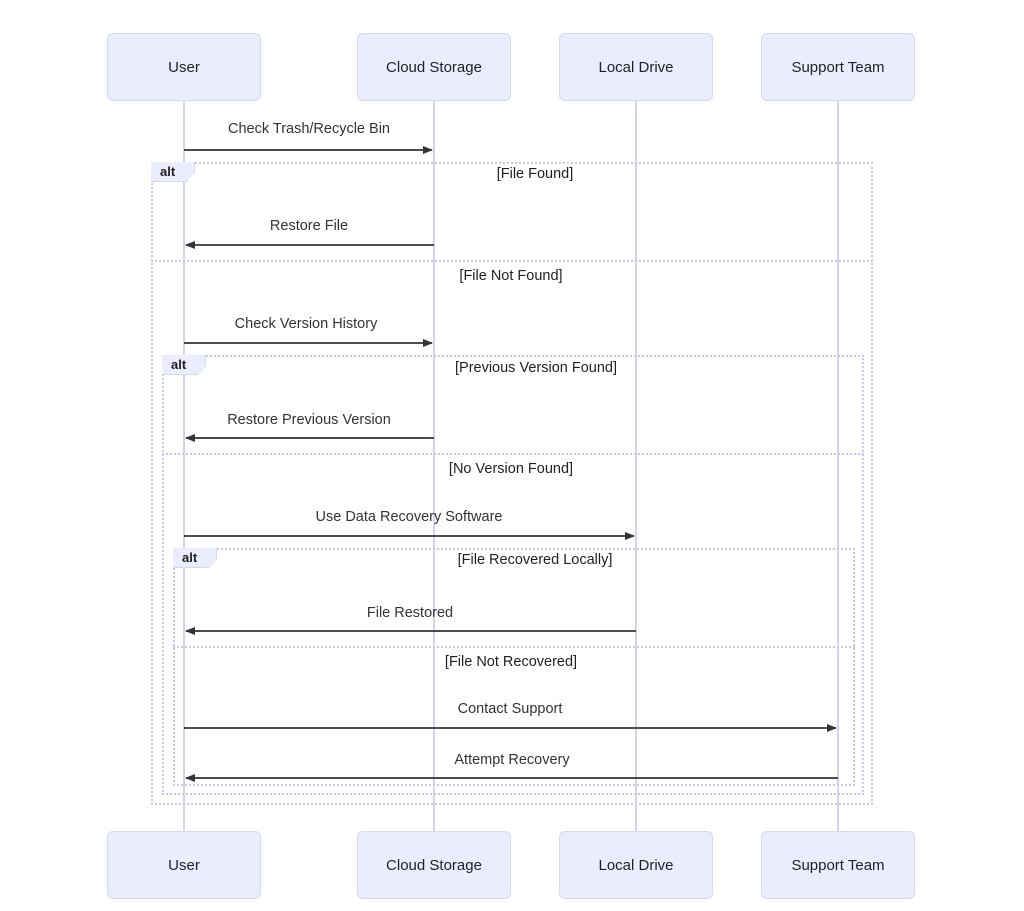 The width and height of the screenshot is (1024, 911). I want to click on actor-box-user-top: User, so click(184, 67).